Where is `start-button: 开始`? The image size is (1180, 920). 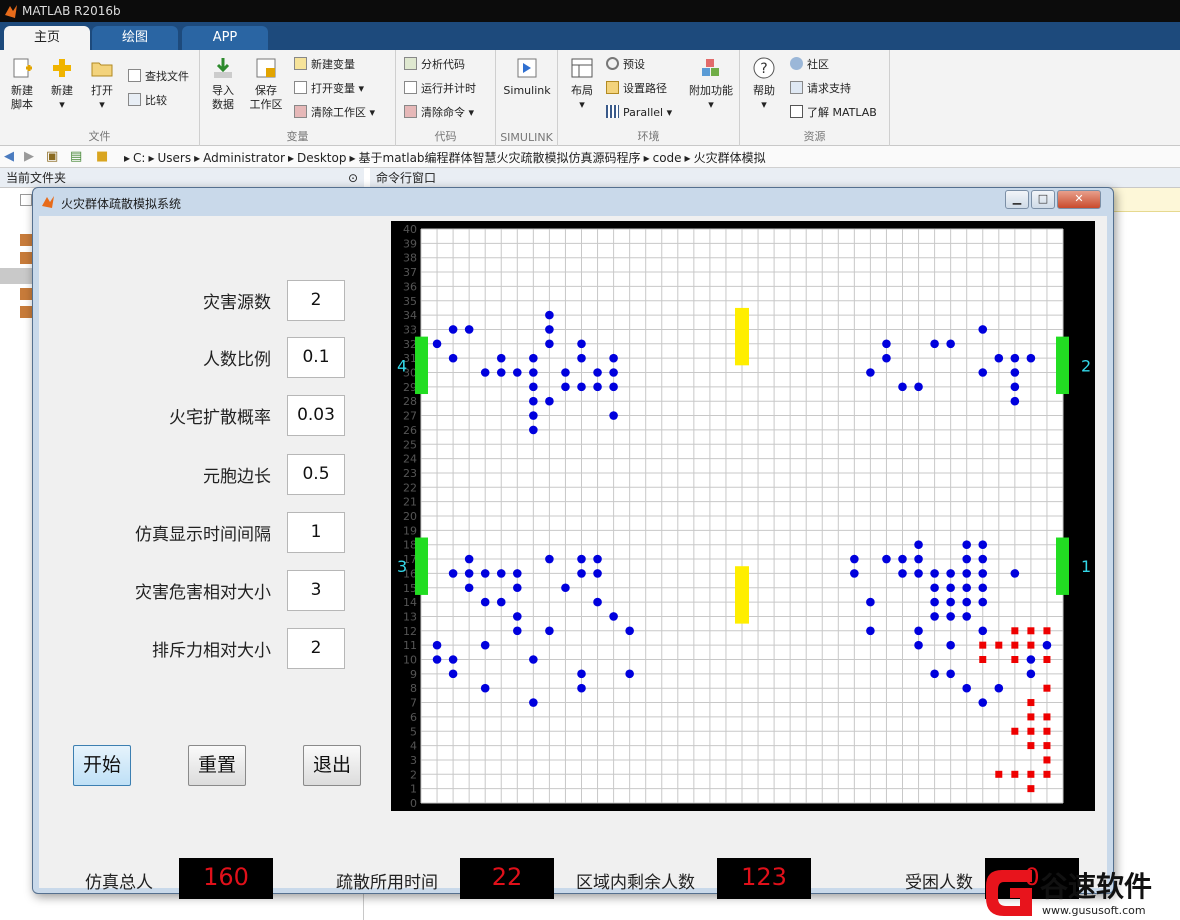
start-button: 开始 is located at coordinates (102, 765).